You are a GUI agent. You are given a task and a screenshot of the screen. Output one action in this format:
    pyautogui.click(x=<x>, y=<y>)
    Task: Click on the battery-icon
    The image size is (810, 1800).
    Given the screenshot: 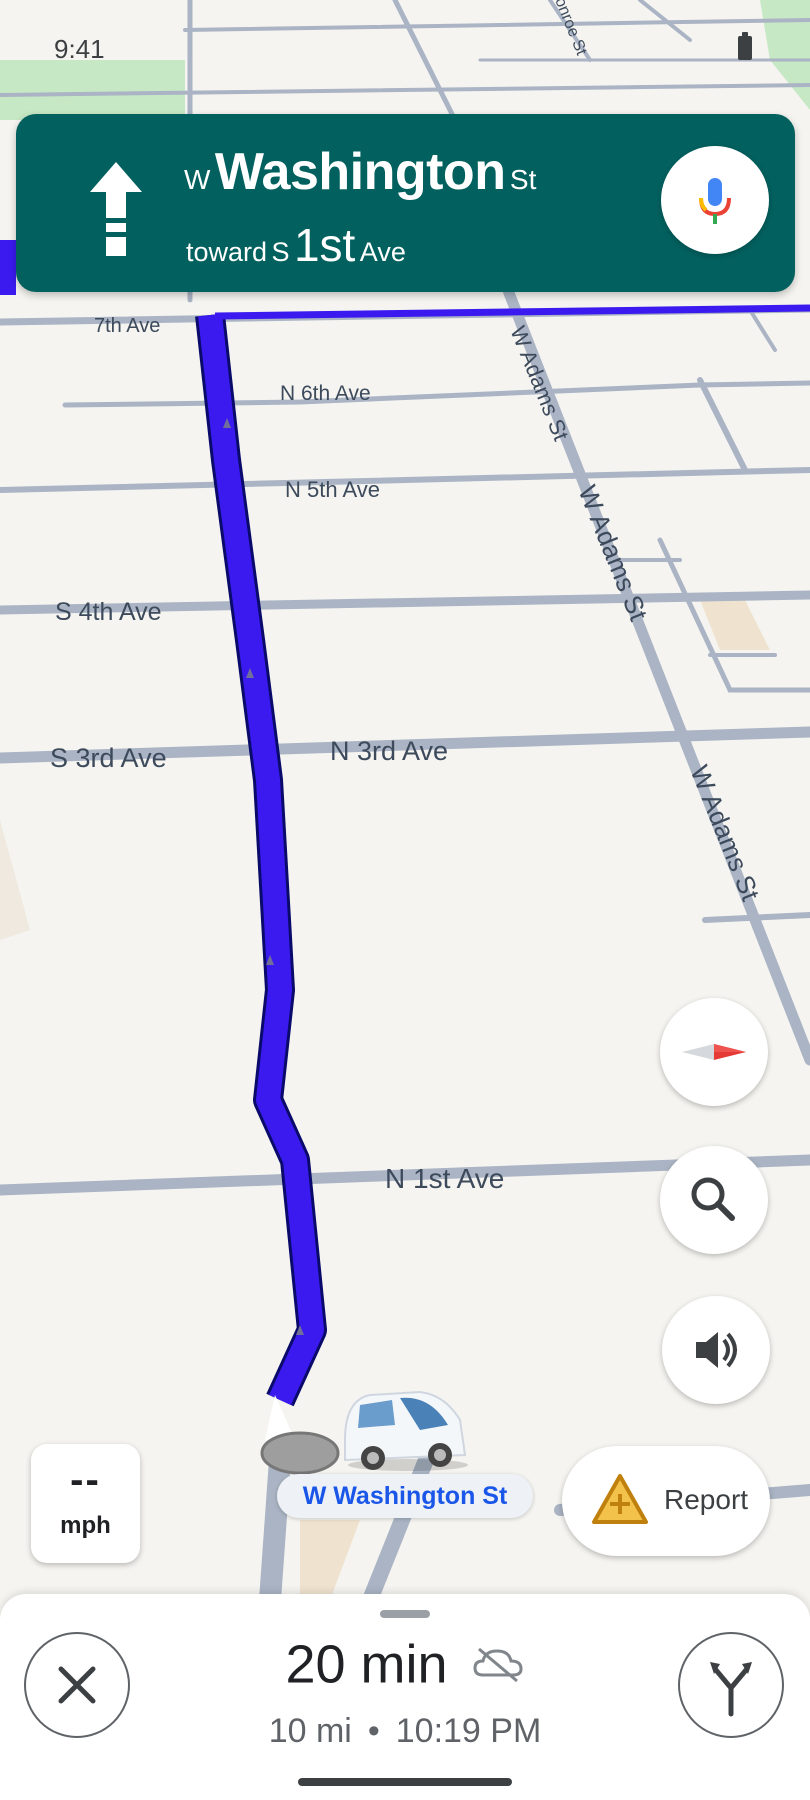 What is the action you would take?
    pyautogui.click(x=745, y=46)
    